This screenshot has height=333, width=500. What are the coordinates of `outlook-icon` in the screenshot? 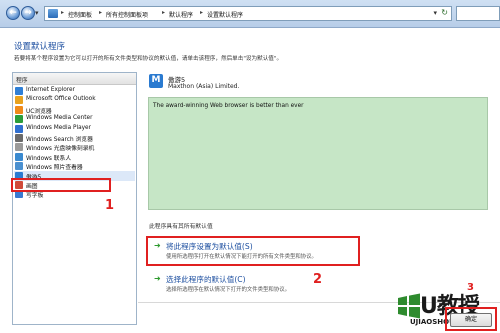 It's located at (19, 100).